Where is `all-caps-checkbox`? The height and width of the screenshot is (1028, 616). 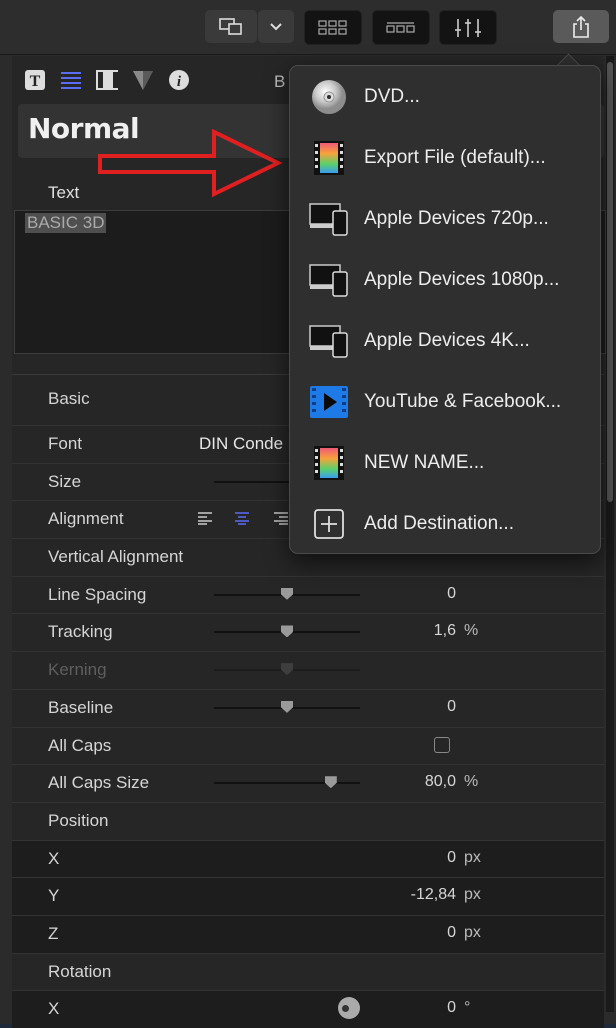
all-caps-checkbox is located at coordinates (442, 744).